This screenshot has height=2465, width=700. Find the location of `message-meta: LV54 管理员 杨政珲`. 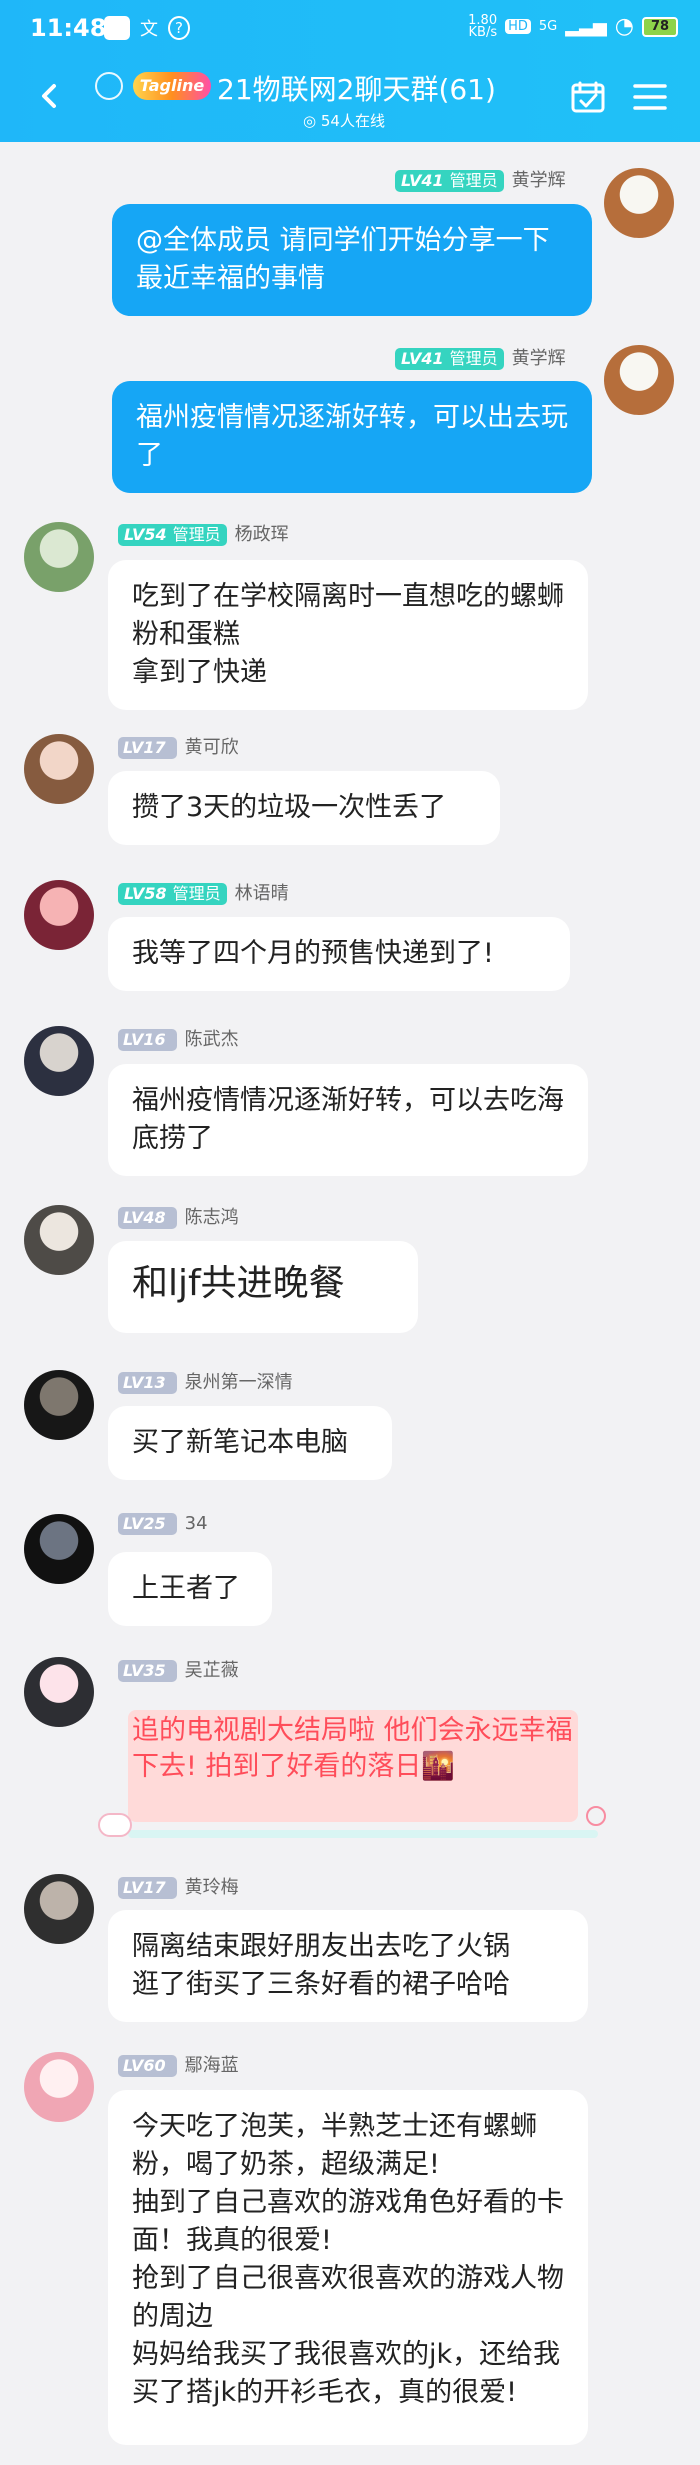

message-meta: LV54 管理员 杨政珲 is located at coordinates (203, 533).